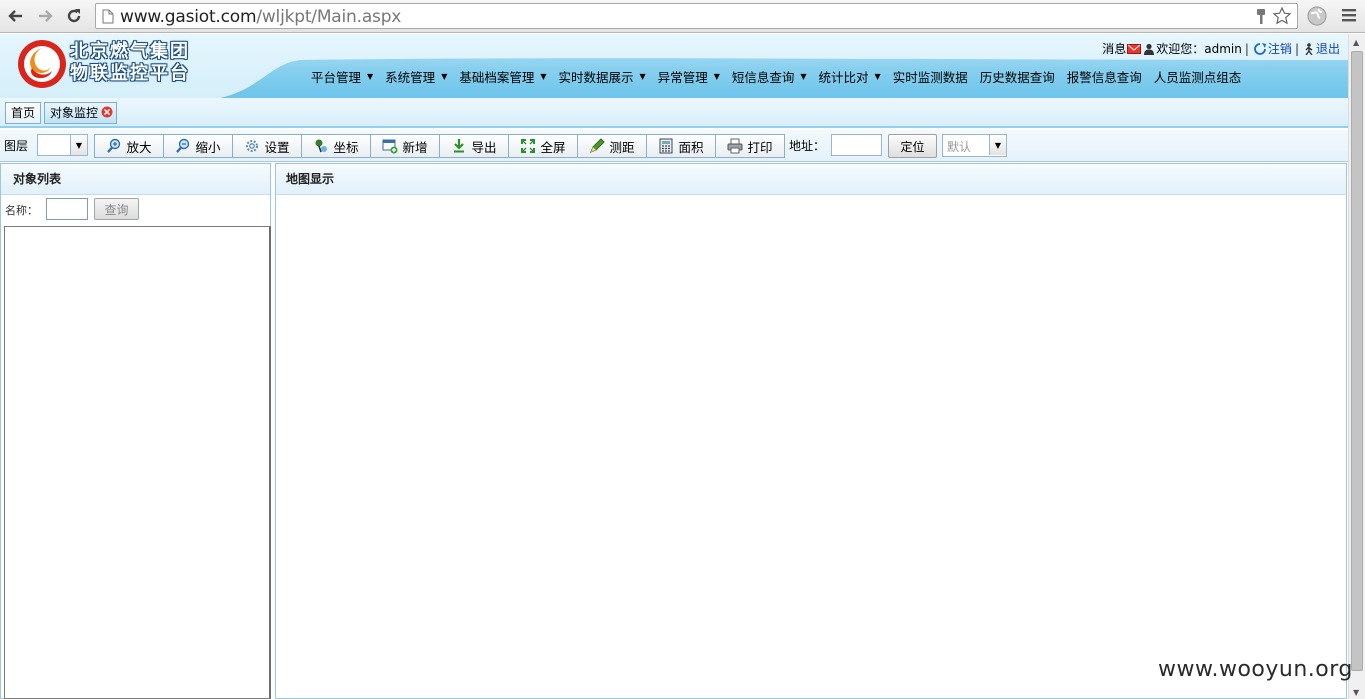 The width and height of the screenshot is (1365, 699). Describe the element at coordinates (735, 146) in the screenshot. I see `printer-icon` at that location.